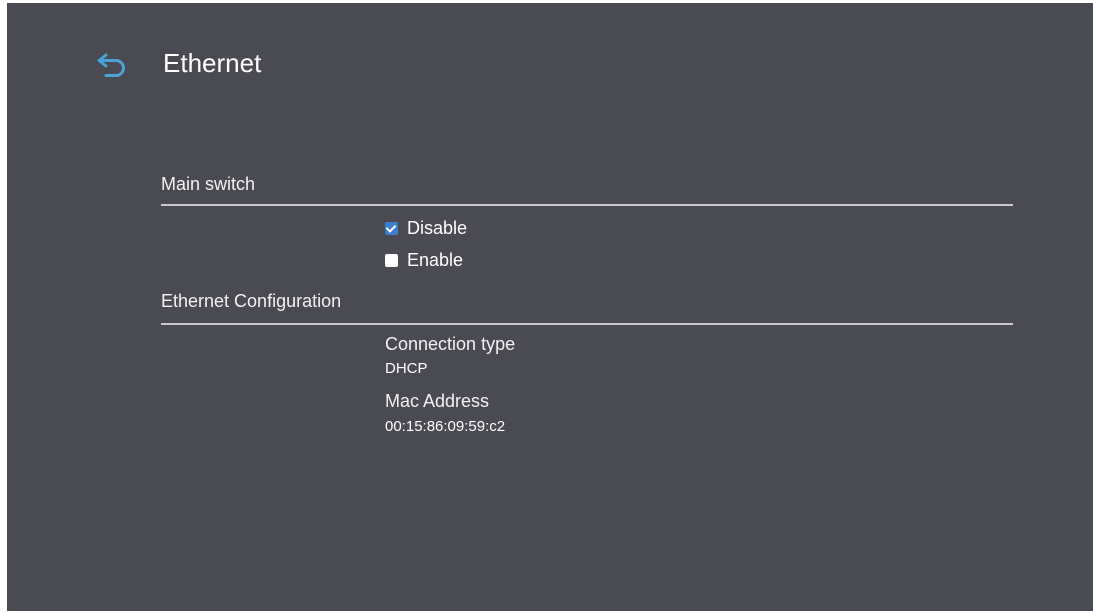 The height and width of the screenshot is (613, 1093). Describe the element at coordinates (450, 344) in the screenshot. I see `connection-type-label: Connection type` at that location.